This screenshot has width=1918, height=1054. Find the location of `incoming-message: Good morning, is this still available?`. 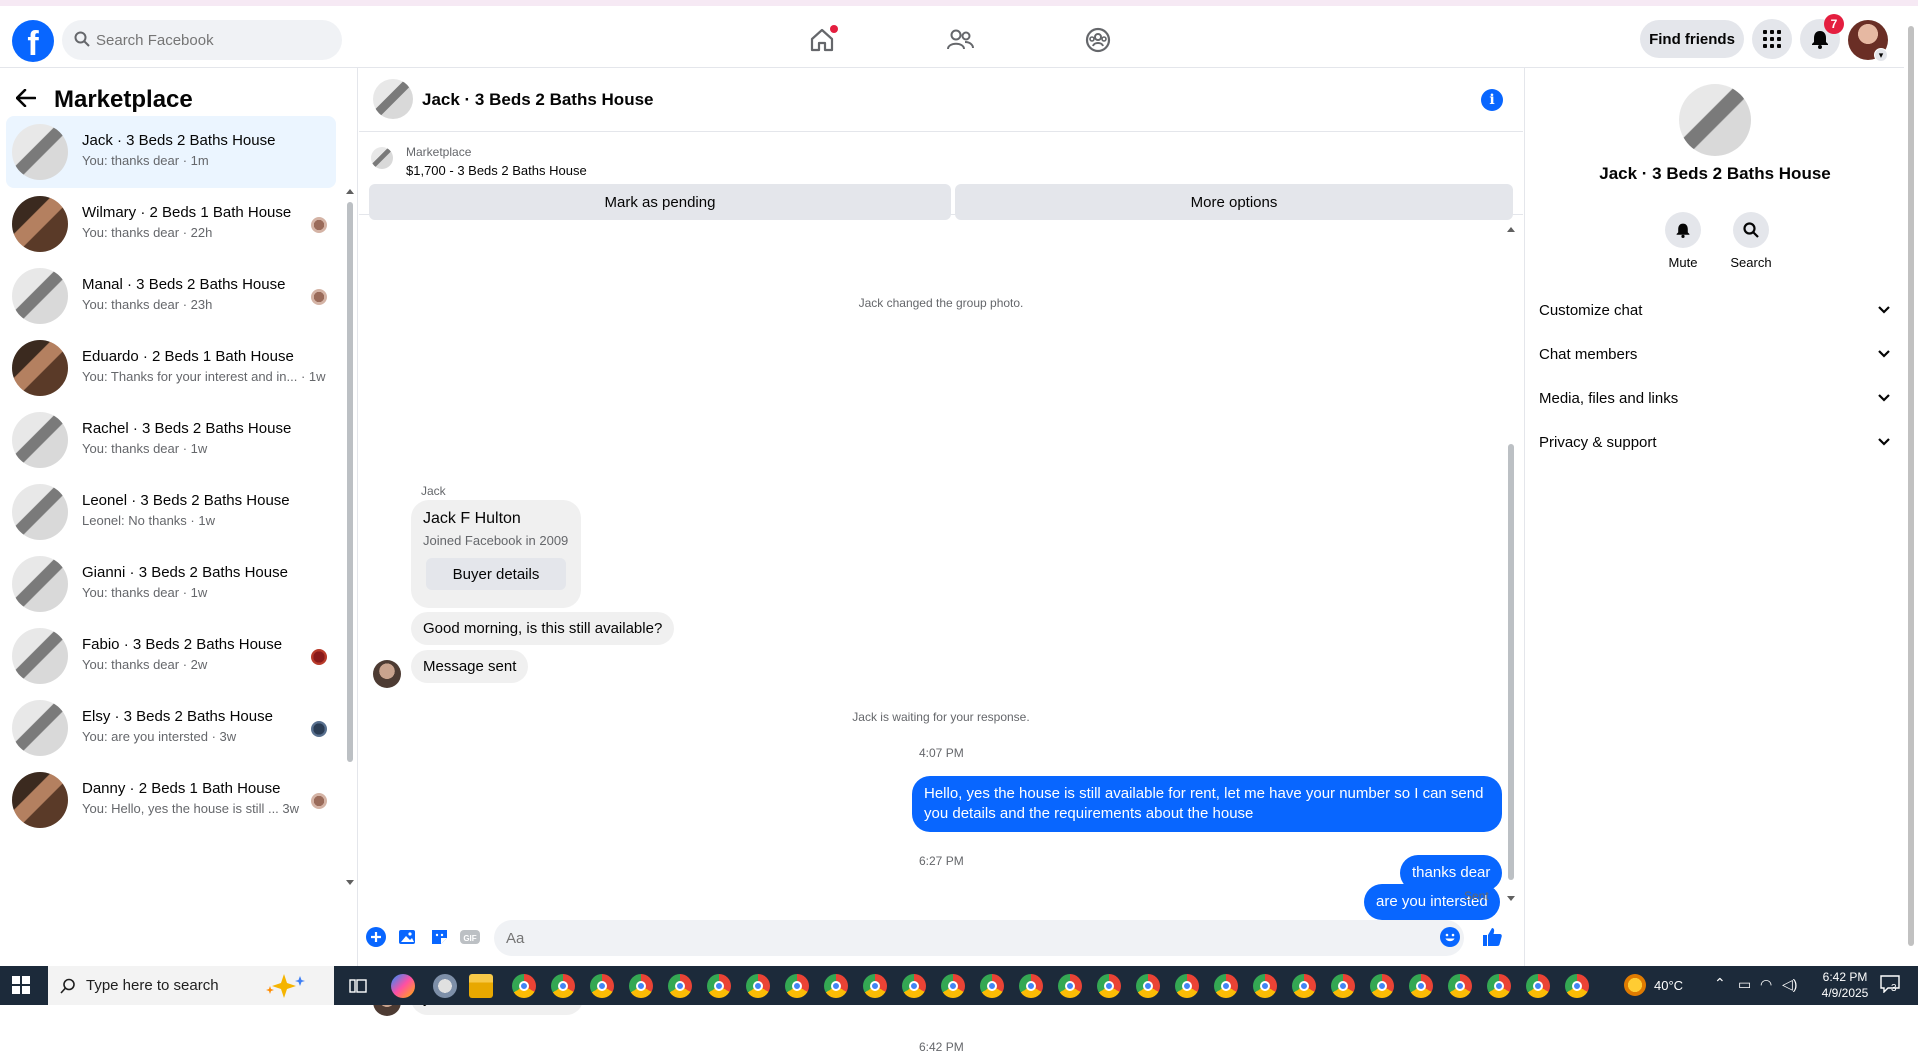

incoming-message: Good morning, is this still available? is located at coordinates (543, 628).